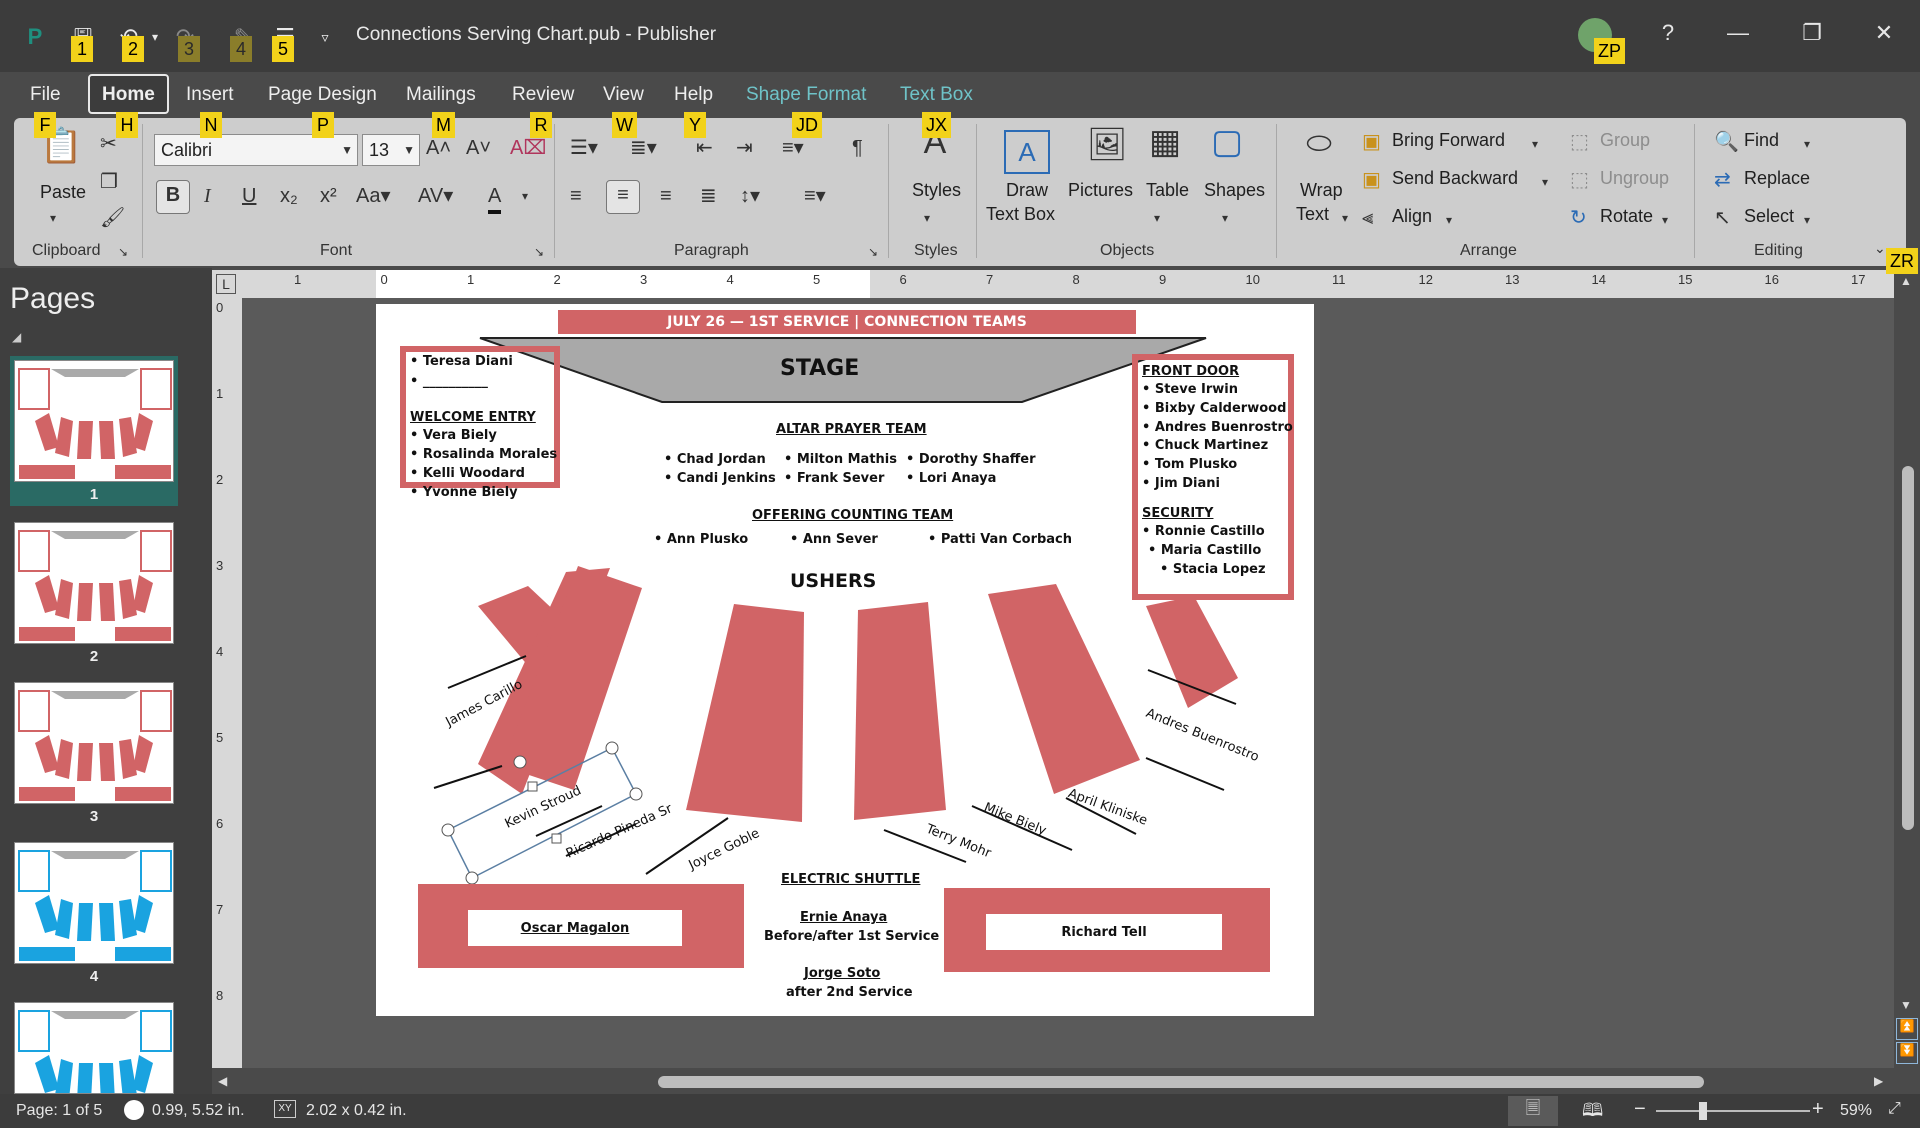 This screenshot has height=1128, width=1920. What do you see at coordinates (1371, 180) in the screenshot?
I see `send-backward-icon: ▣` at bounding box center [1371, 180].